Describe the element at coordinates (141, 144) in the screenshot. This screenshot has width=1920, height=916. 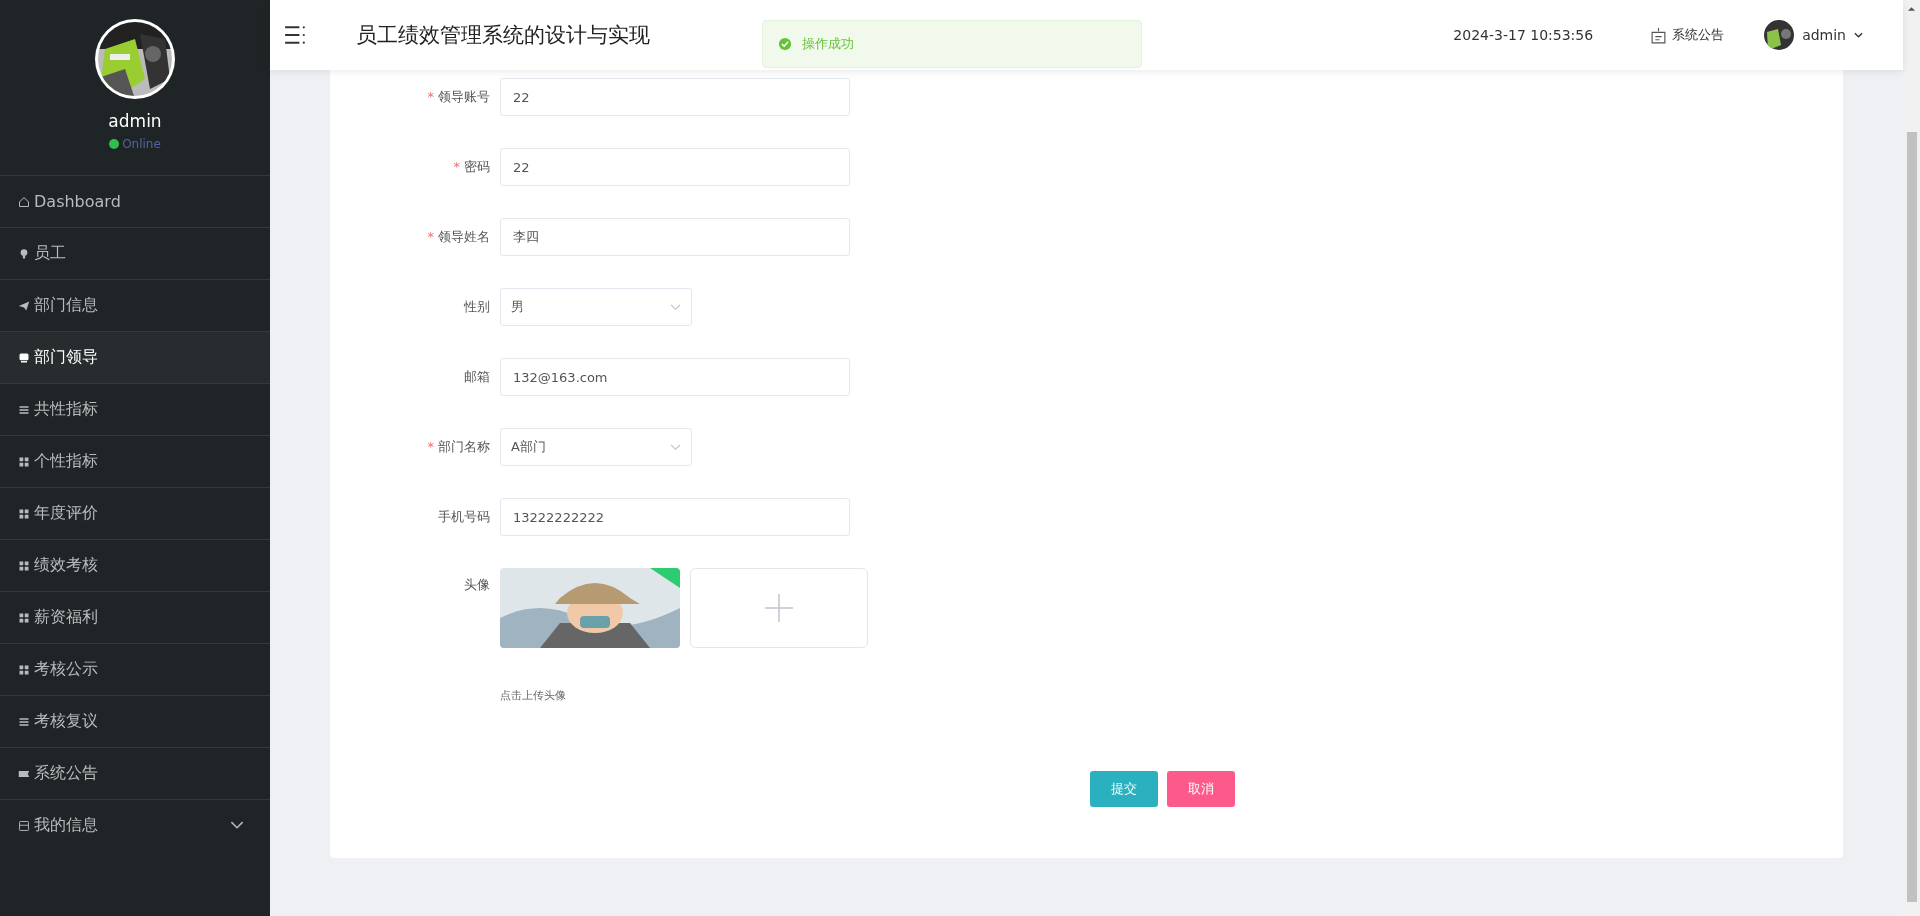
I see `status-text: Online` at that location.